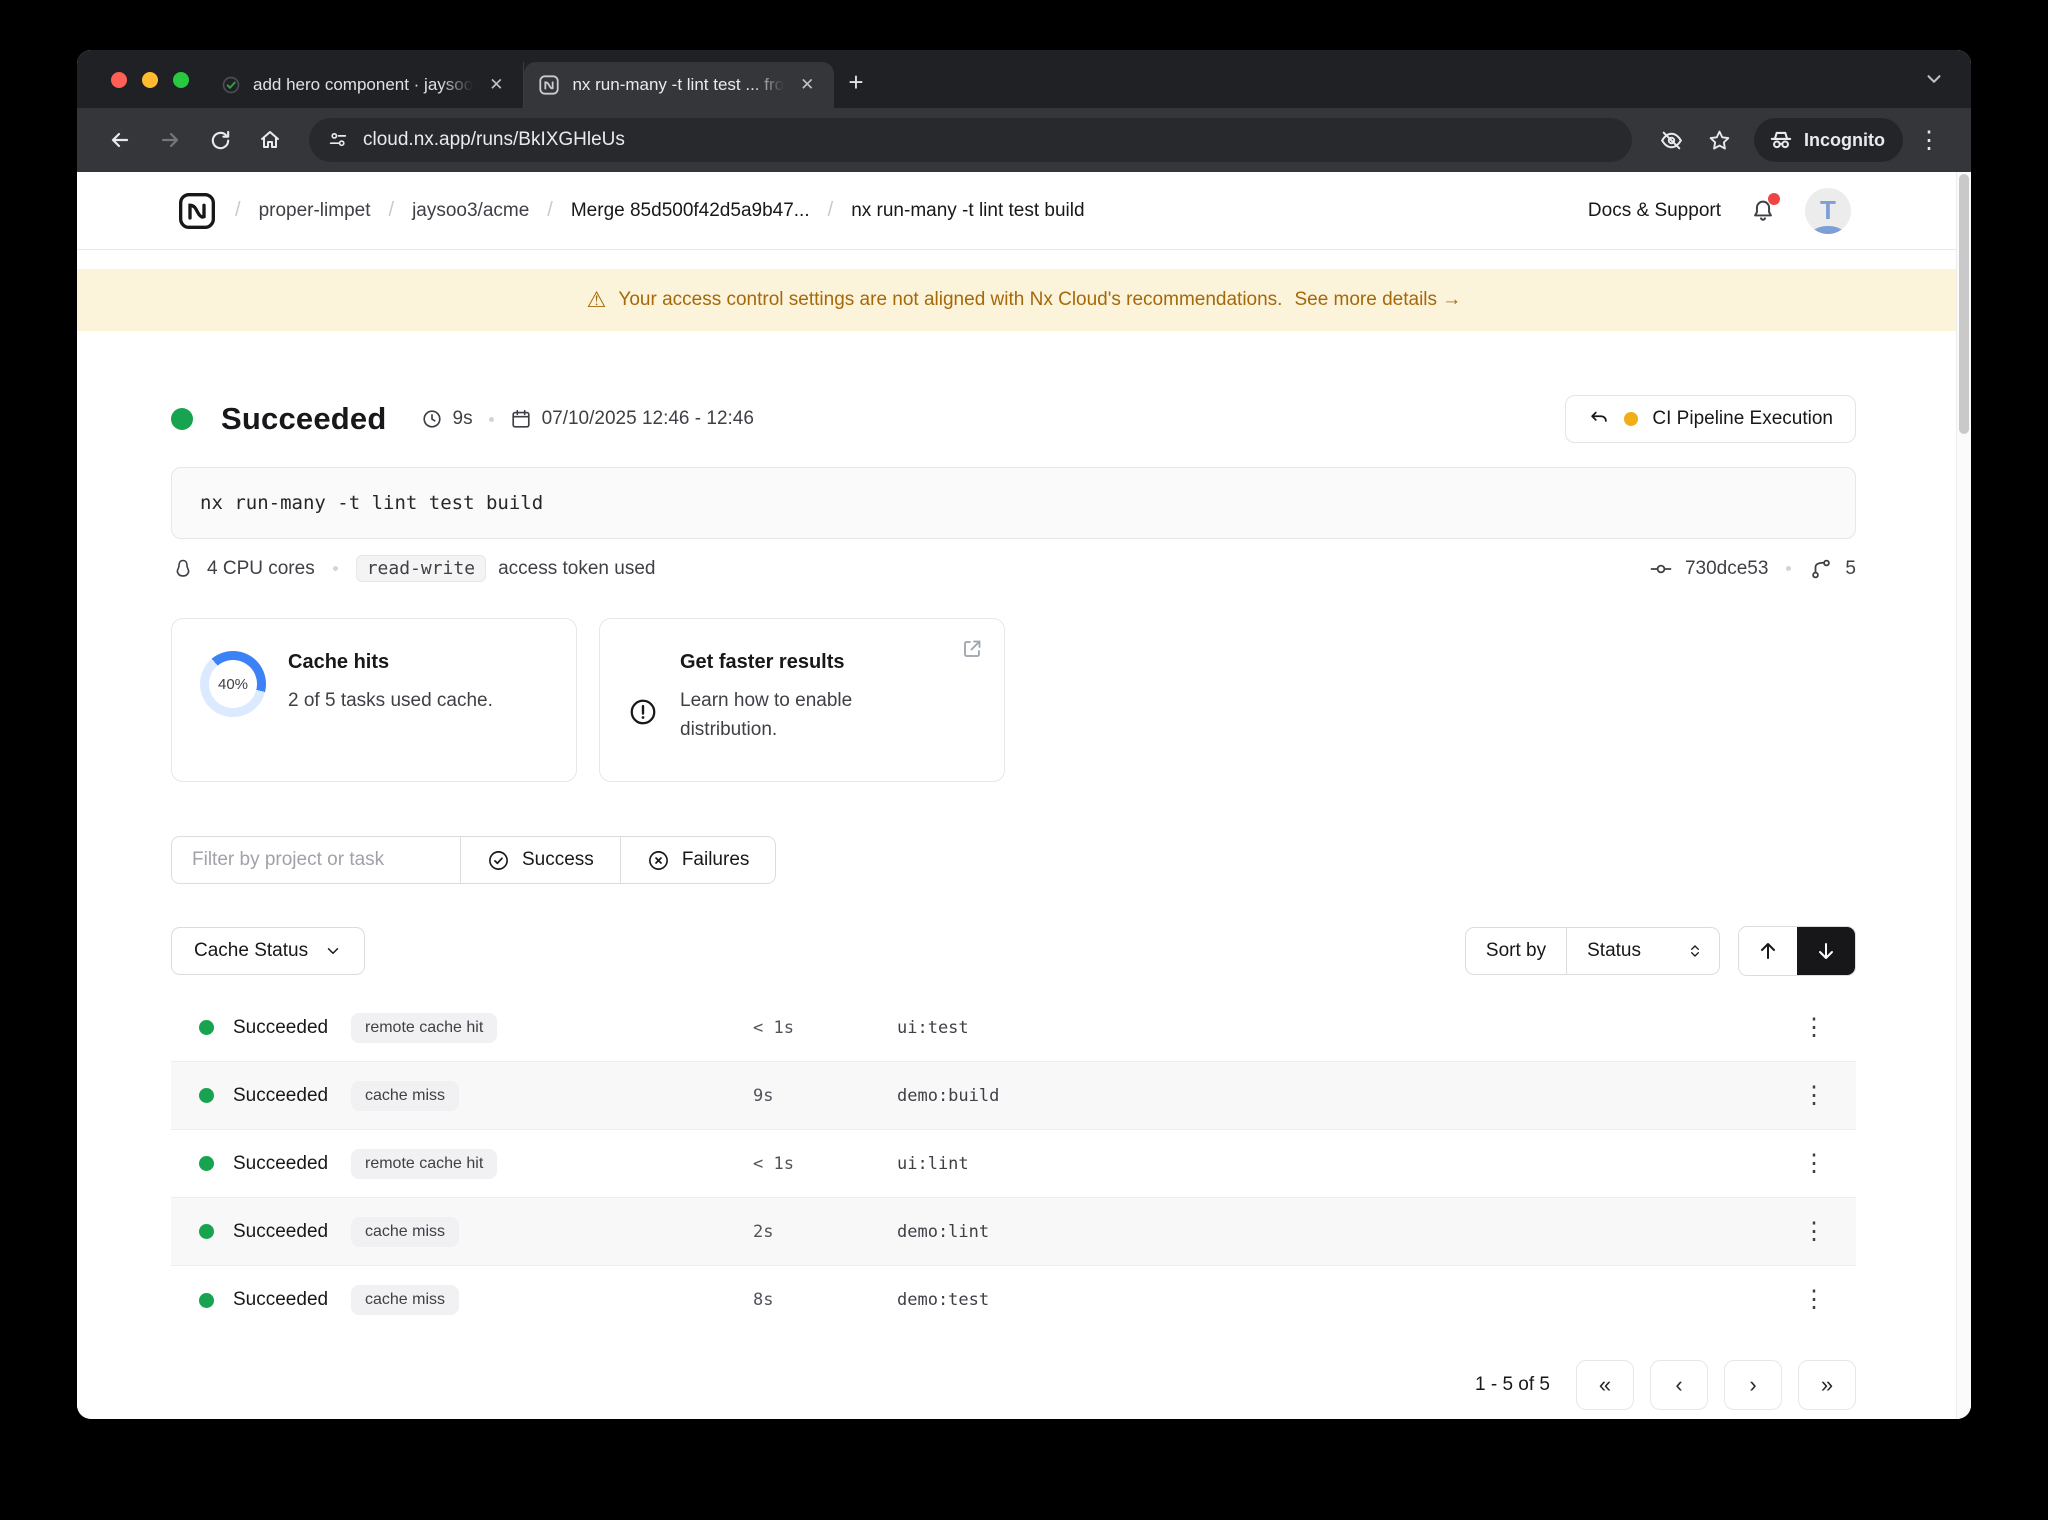 The image size is (2048, 1520). What do you see at coordinates (268, 951) in the screenshot?
I see `cache-status-dropdown: Cache Status` at bounding box center [268, 951].